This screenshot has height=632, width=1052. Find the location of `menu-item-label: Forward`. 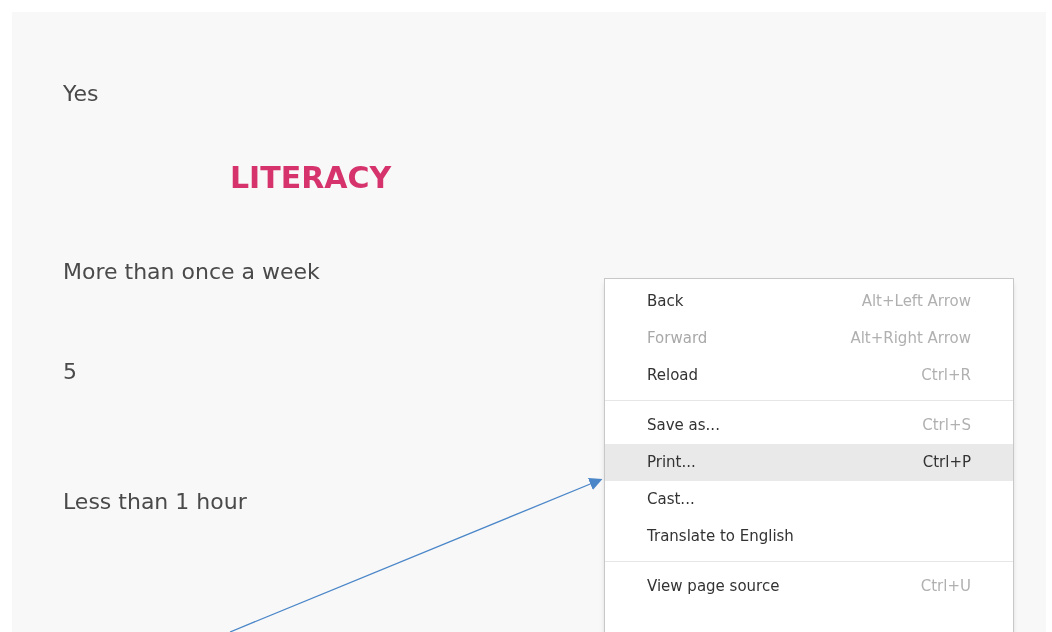

menu-item-label: Forward is located at coordinates (677, 339).